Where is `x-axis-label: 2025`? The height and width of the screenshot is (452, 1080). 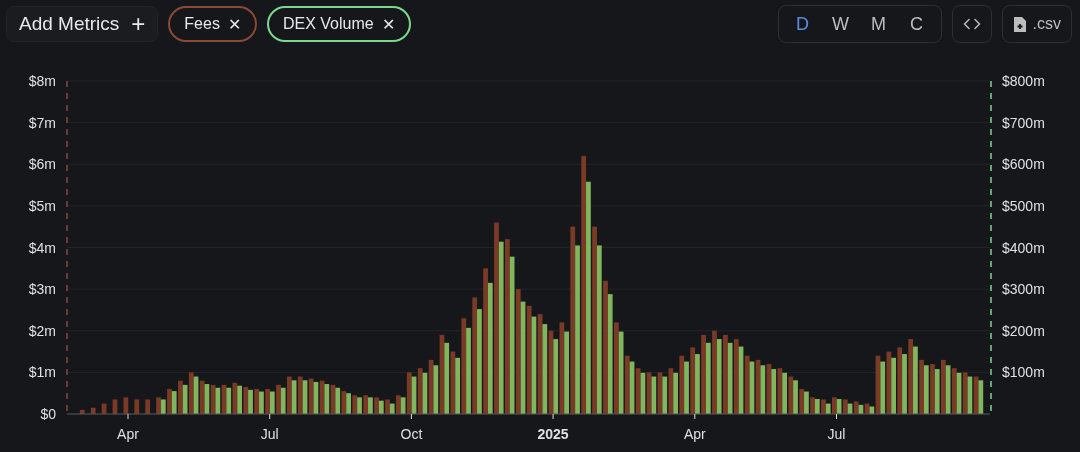 x-axis-label: 2025 is located at coordinates (553, 434).